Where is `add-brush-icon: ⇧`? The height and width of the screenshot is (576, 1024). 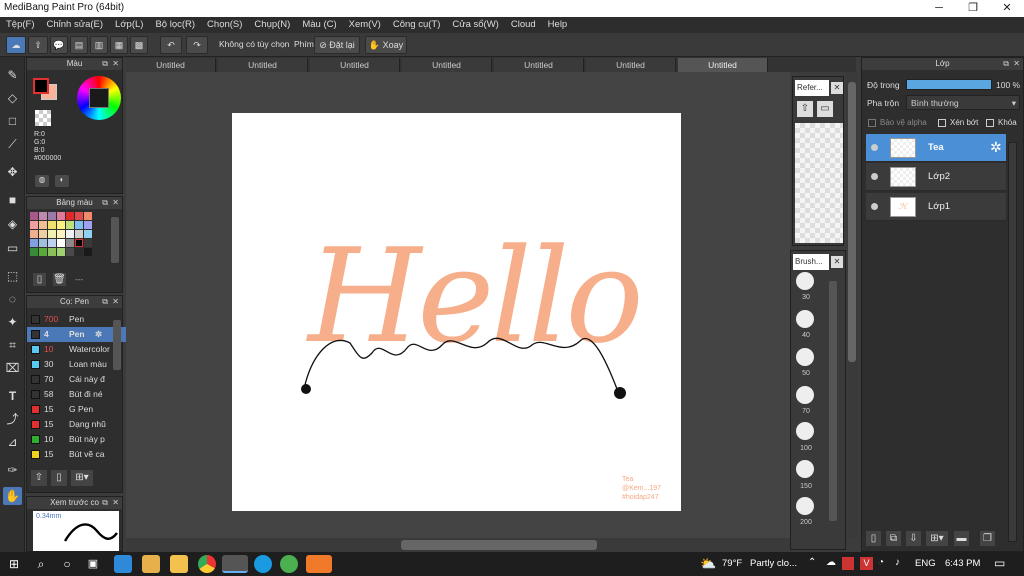 add-brush-icon: ⇧ is located at coordinates (39, 478).